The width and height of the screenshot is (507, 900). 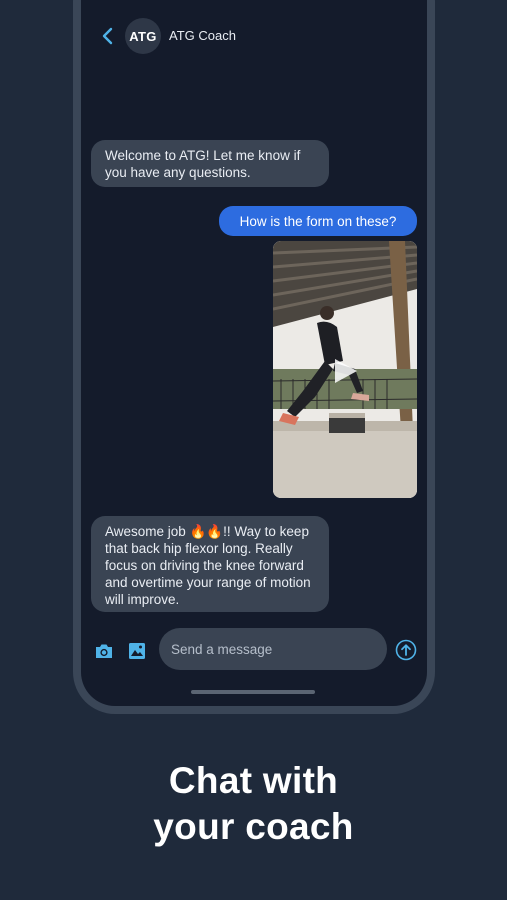 I want to click on video-attachment, so click(x=345, y=369).